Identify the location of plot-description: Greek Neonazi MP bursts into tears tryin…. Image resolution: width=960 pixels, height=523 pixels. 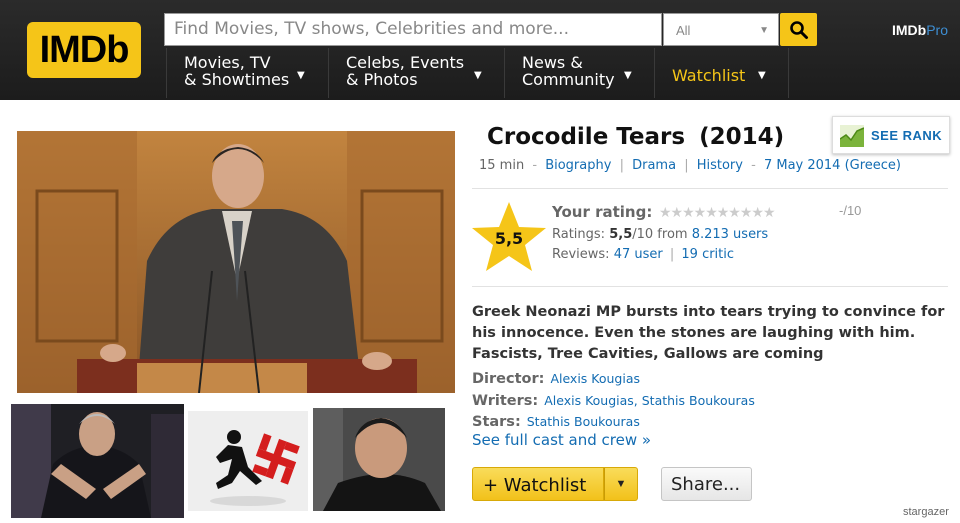
(708, 333).